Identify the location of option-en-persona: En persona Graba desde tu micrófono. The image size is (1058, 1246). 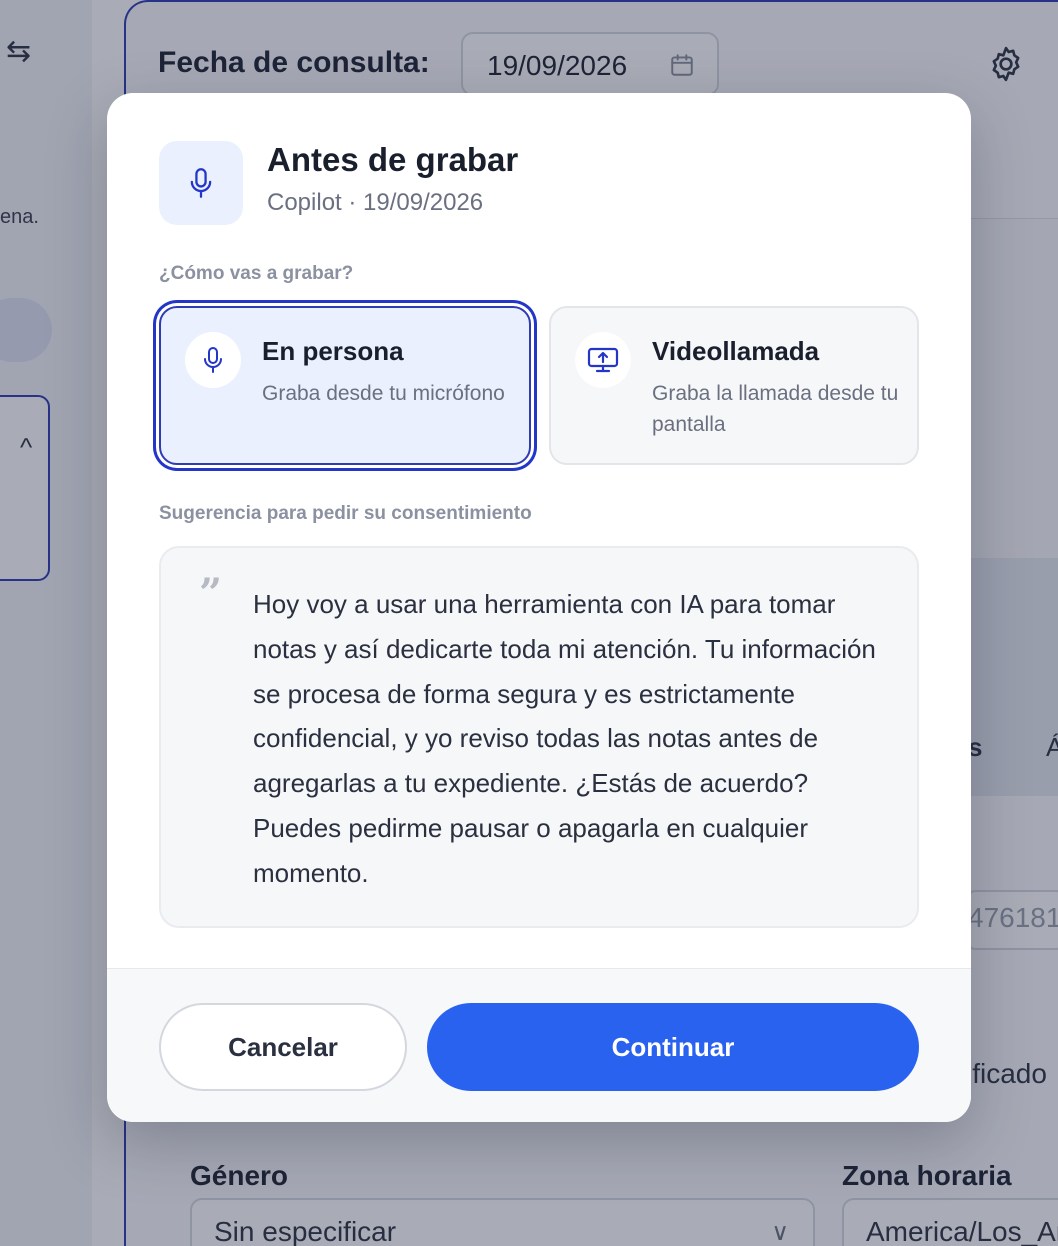
(345, 385).